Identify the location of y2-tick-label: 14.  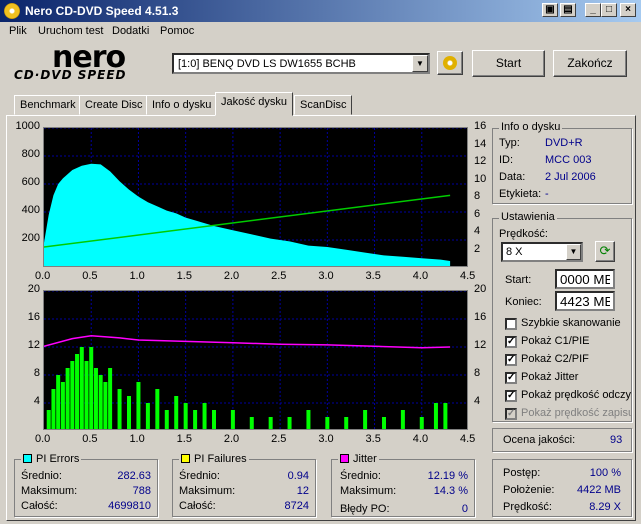
(480, 143).